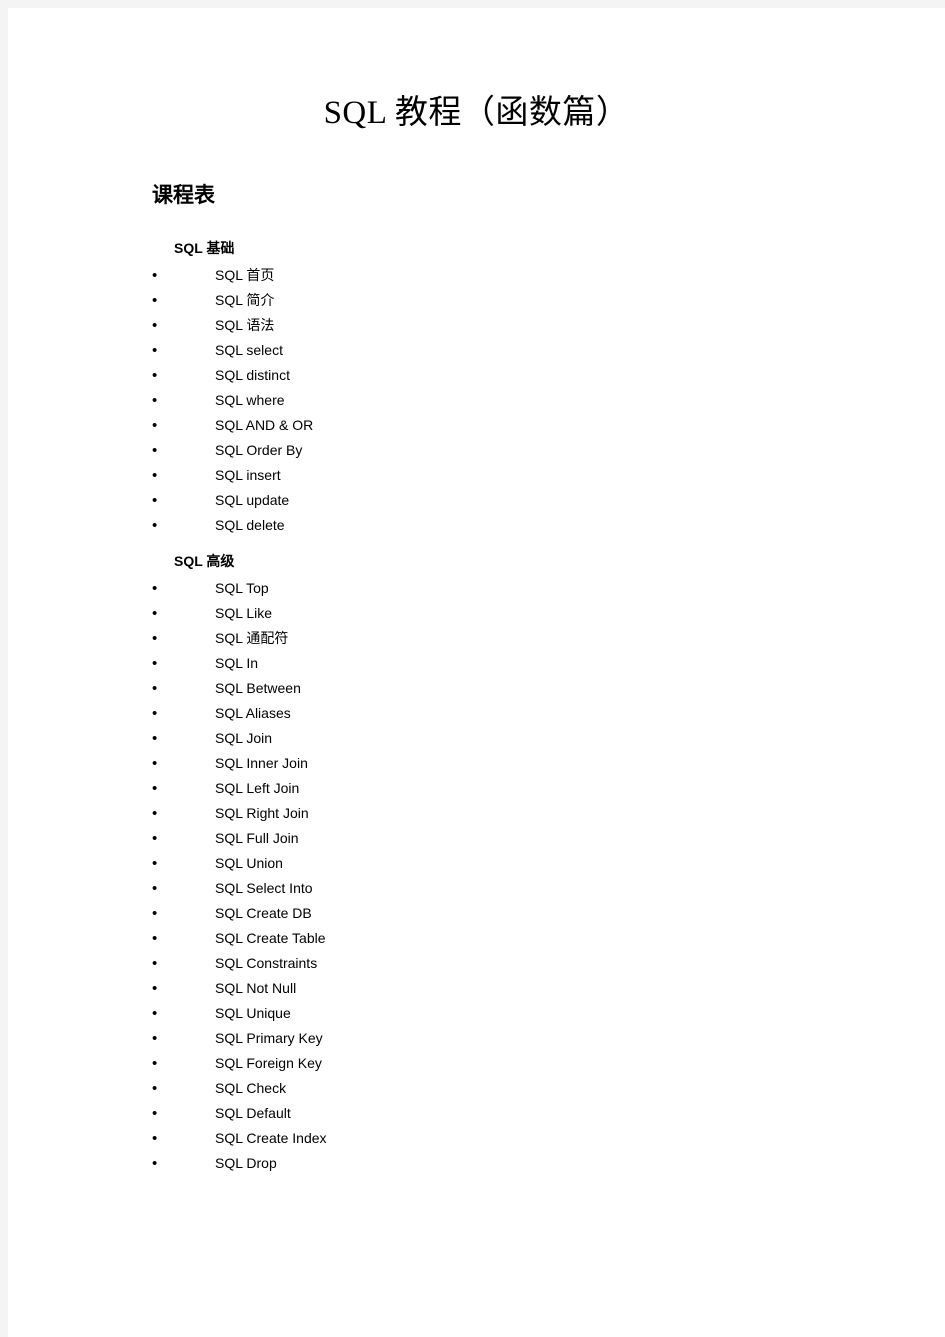 Image resolution: width=945 pixels, height=1337 pixels. I want to click on course-item: SQL Join, so click(548, 738).